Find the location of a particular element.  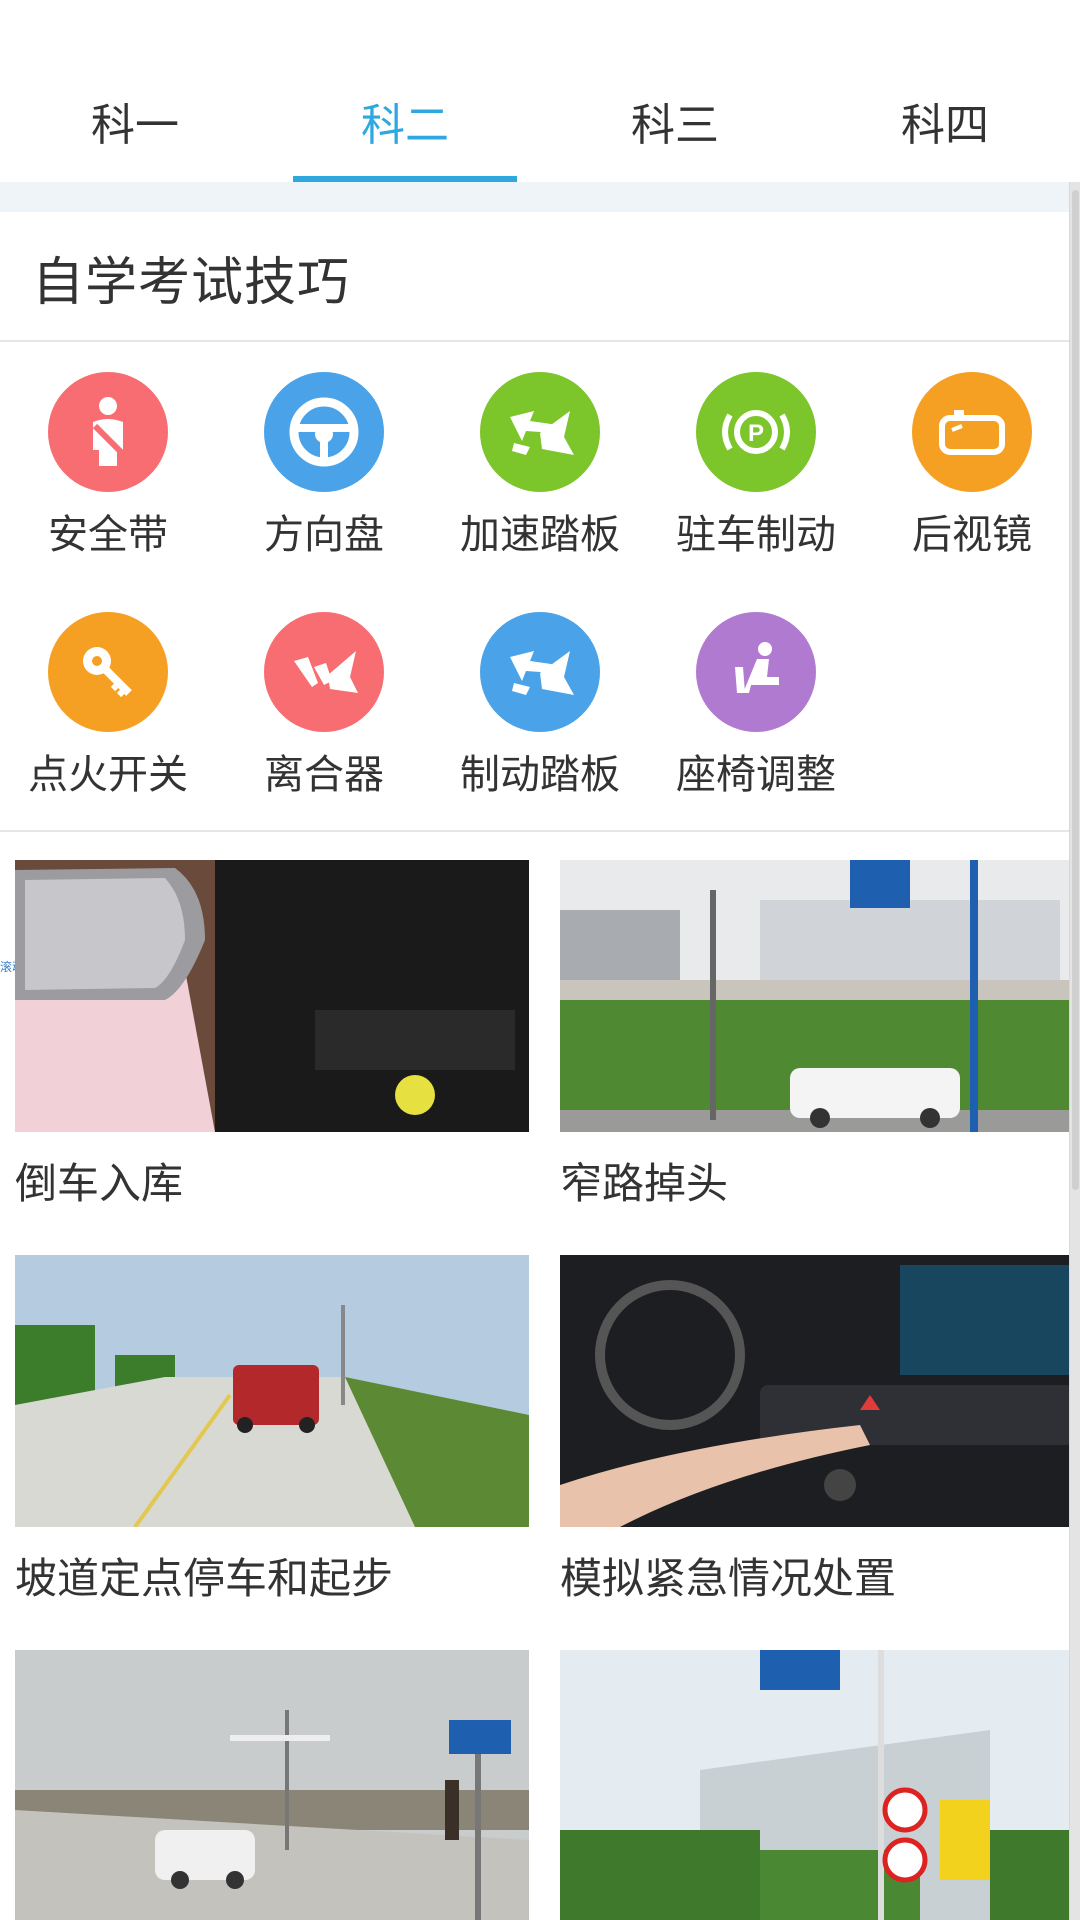

tip-brake-pedal: 制动踏板 is located at coordinates (540, 712).